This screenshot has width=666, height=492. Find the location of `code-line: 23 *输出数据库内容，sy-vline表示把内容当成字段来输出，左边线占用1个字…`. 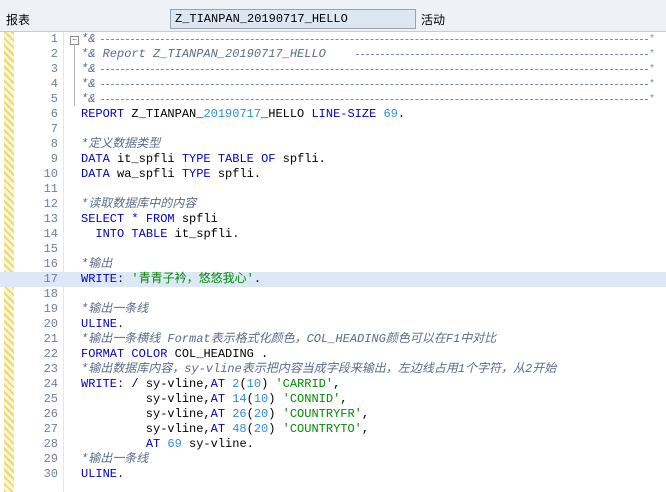

code-line: 23 *输出数据库内容，sy-vline表示把内容当成字段来输出，左边线占用1个字… is located at coordinates (333, 369).